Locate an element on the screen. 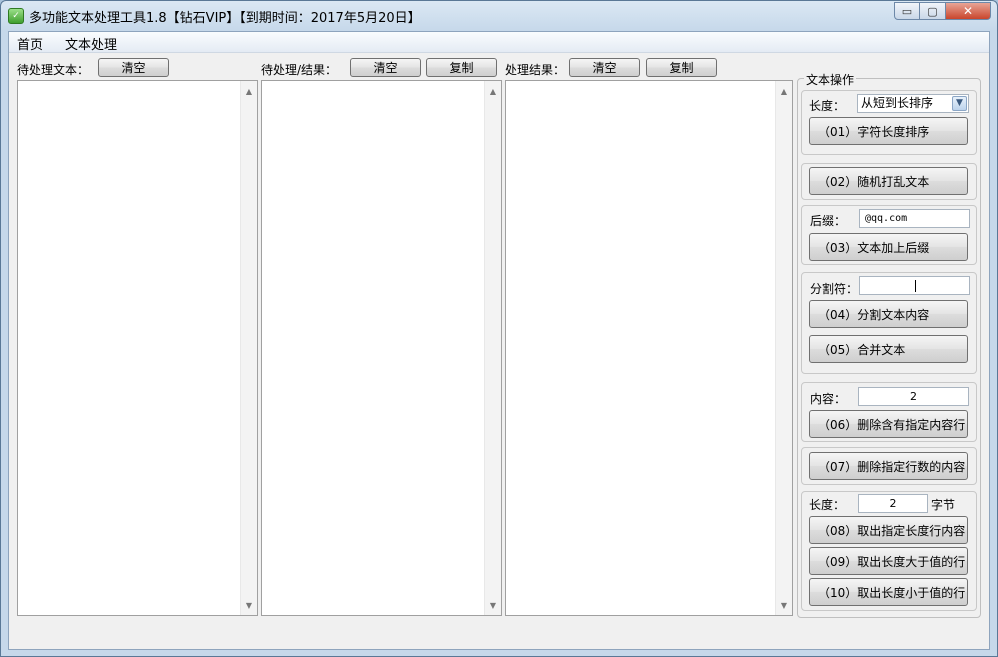 Image resolution: width=998 pixels, height=657 pixels. length-unit-label: 字节 is located at coordinates (943, 505).